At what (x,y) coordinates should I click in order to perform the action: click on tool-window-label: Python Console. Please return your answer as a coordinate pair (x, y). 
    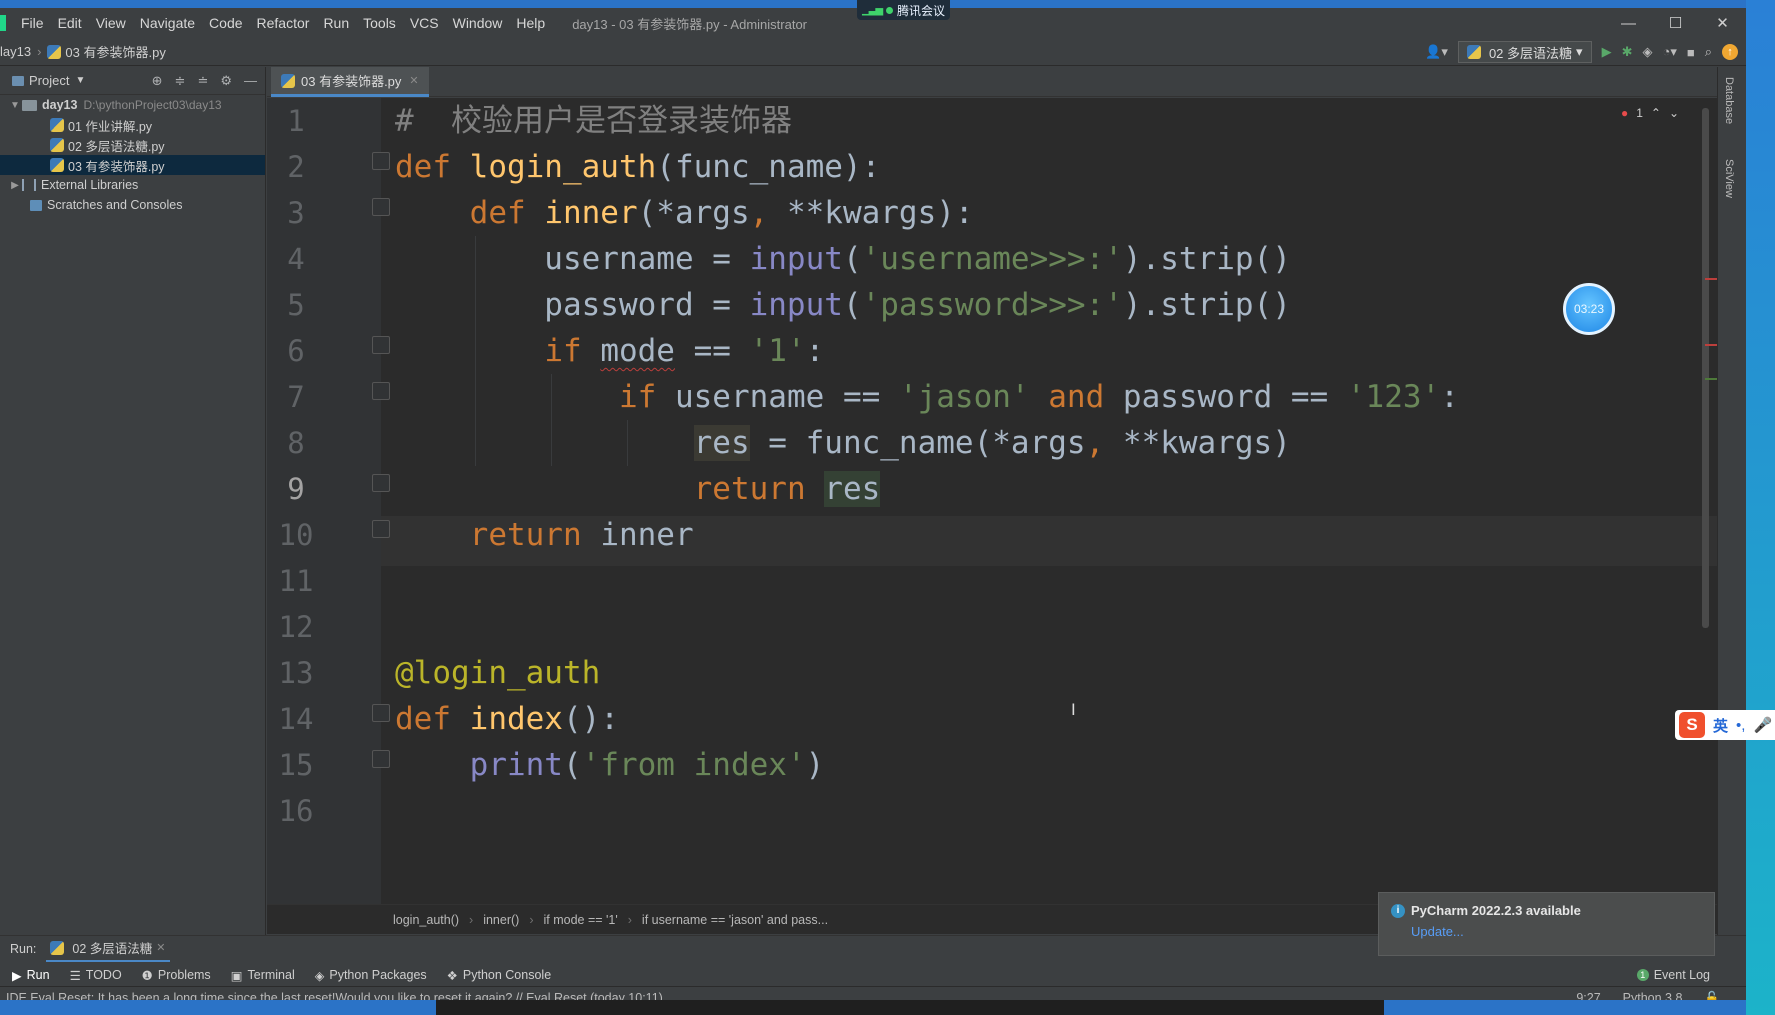
    Looking at the image, I should click on (507, 975).